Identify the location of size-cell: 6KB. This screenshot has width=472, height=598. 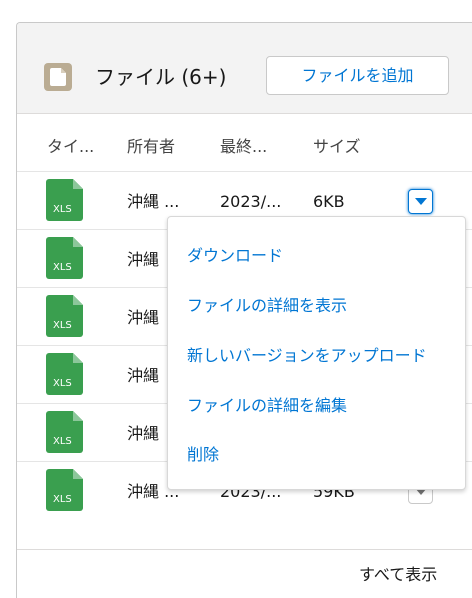
(329, 201).